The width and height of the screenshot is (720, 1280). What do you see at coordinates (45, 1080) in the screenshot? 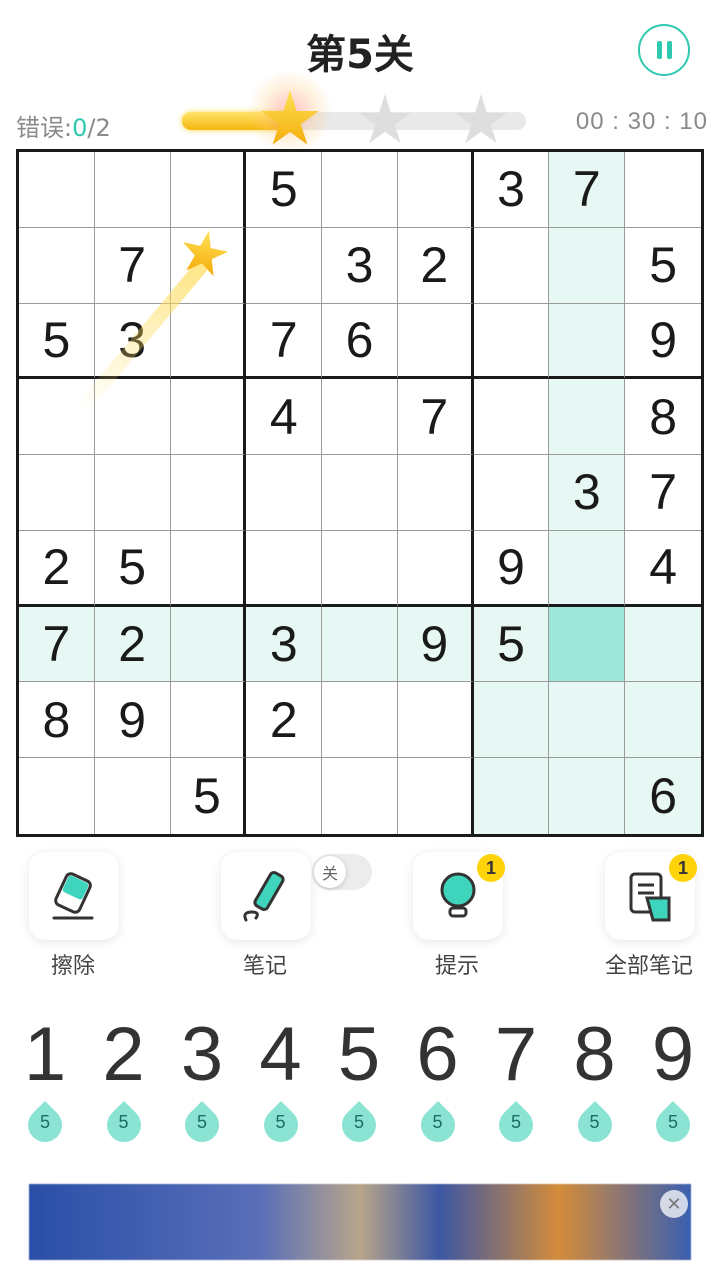
I see `number-key-1: 15` at bounding box center [45, 1080].